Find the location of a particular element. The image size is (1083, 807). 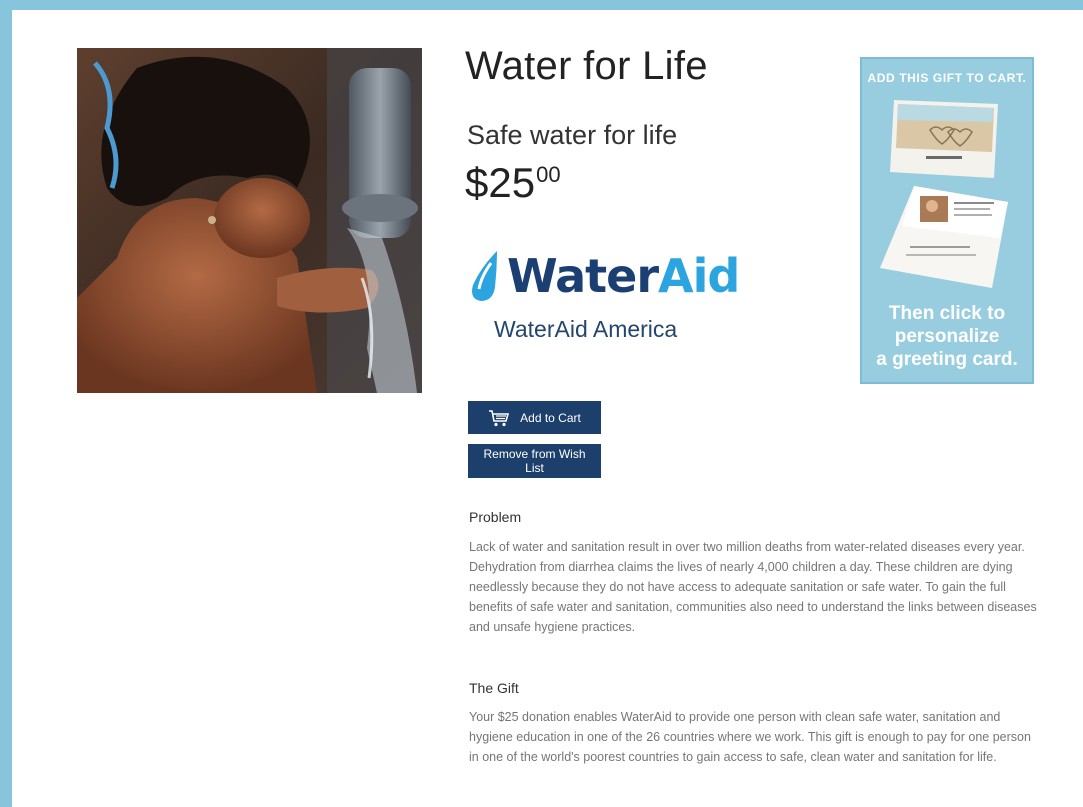

charity-name: WaterAid America is located at coordinates (586, 329).